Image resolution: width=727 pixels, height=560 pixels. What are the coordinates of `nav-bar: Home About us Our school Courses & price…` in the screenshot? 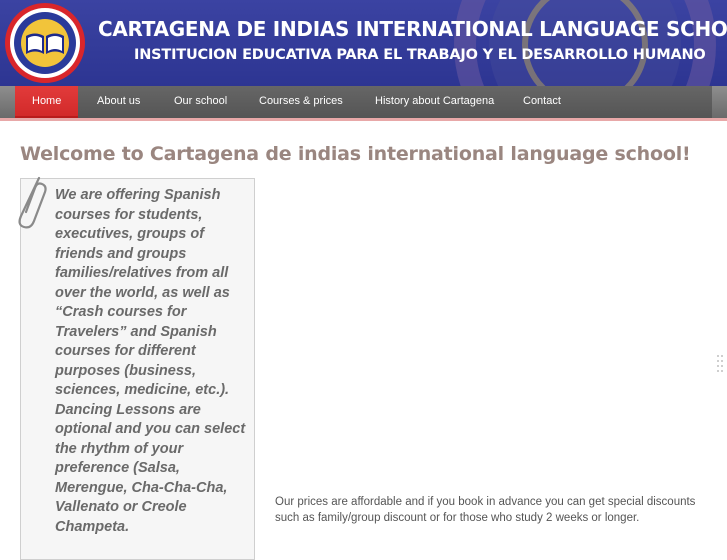 It's located at (363, 102).